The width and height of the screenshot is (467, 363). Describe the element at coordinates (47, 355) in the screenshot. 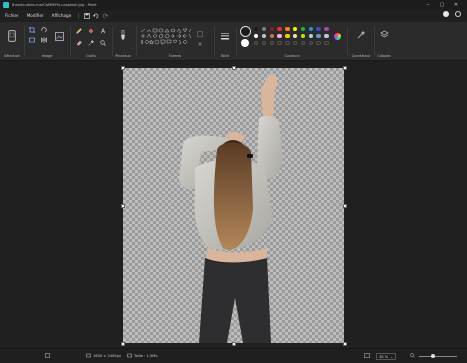

I see `cursor-position` at that location.